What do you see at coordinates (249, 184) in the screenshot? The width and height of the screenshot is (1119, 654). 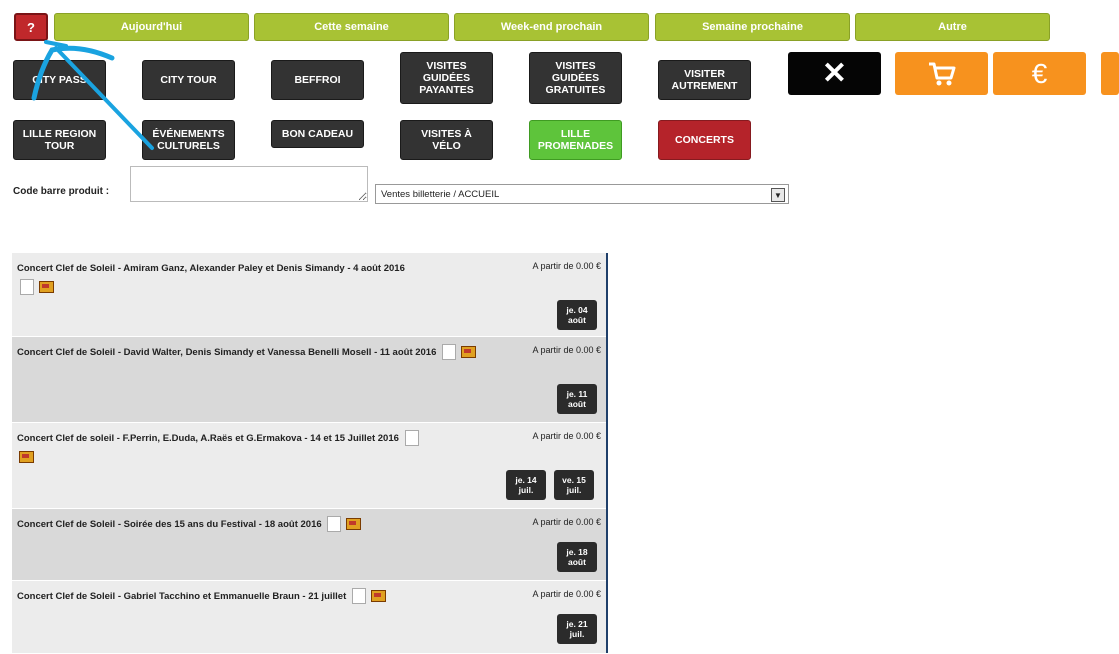 I see `barcode-input` at bounding box center [249, 184].